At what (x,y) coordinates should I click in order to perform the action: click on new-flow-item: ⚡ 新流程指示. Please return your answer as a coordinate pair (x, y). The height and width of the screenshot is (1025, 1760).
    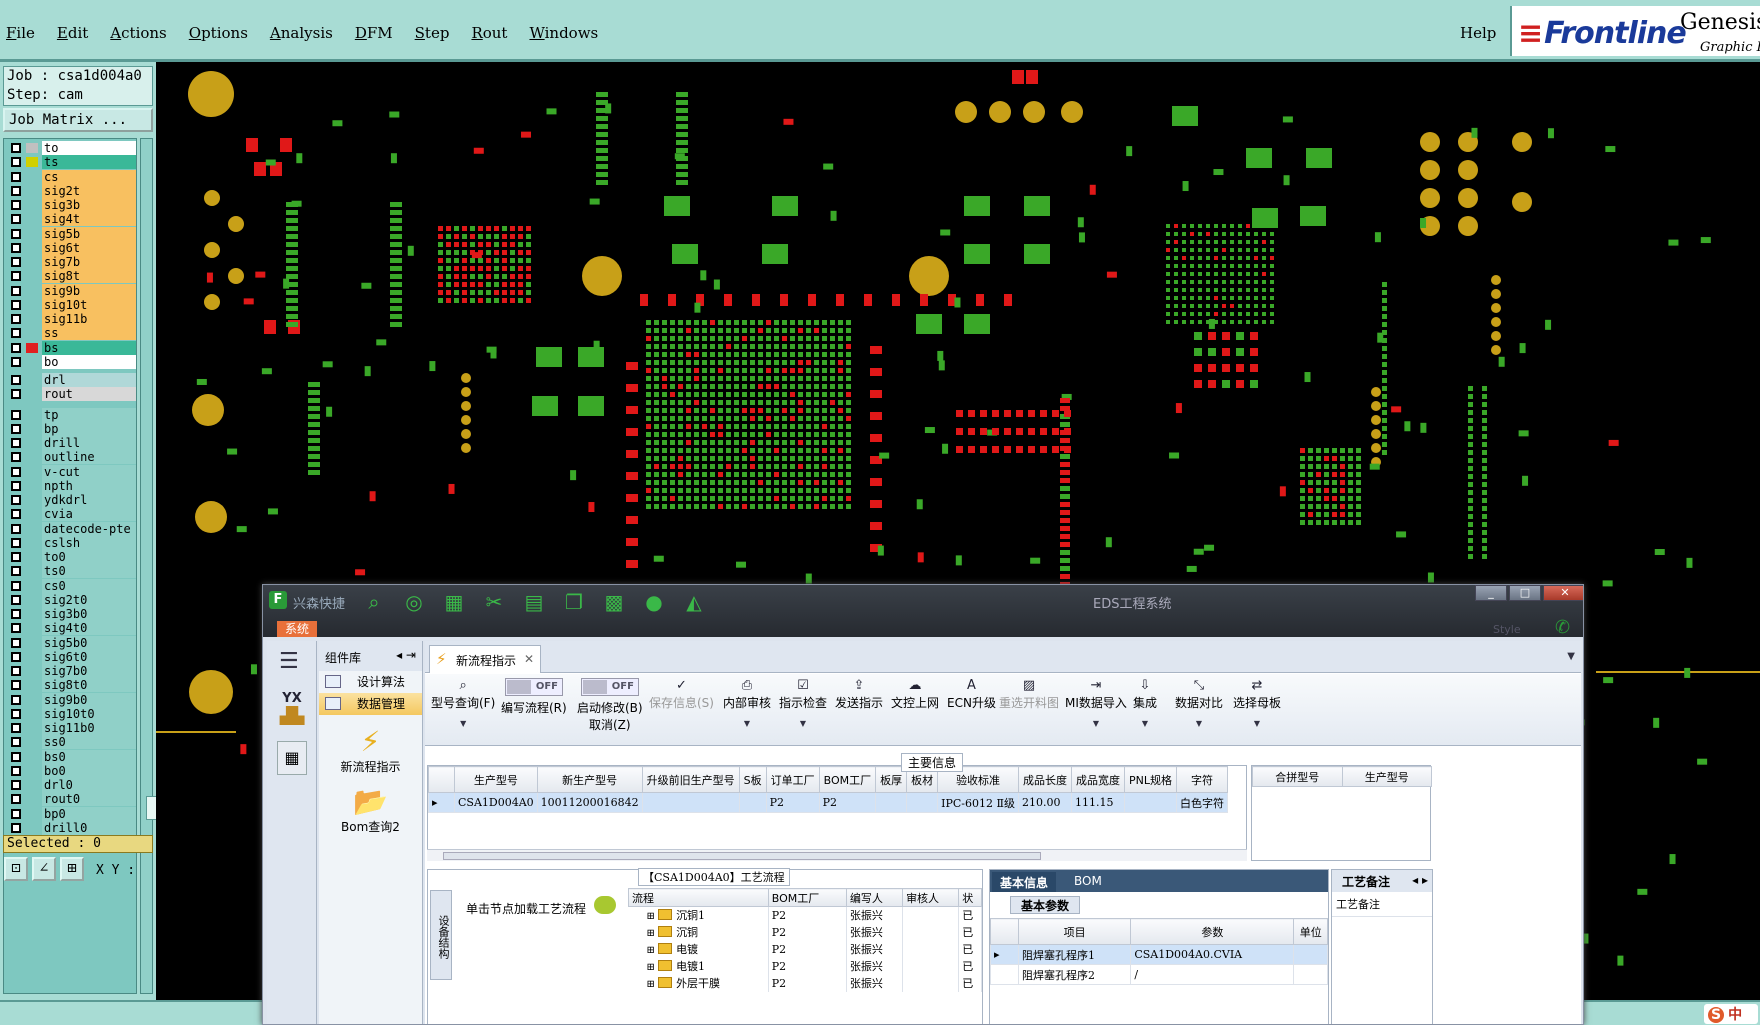
    Looking at the image, I should click on (370, 750).